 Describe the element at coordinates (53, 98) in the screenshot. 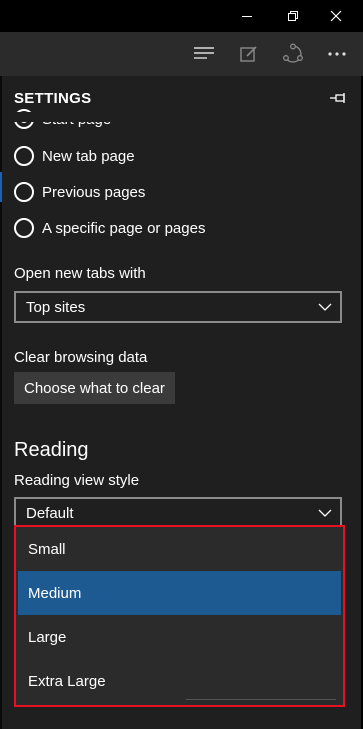

I see `settings-title: SETTINGS` at that location.